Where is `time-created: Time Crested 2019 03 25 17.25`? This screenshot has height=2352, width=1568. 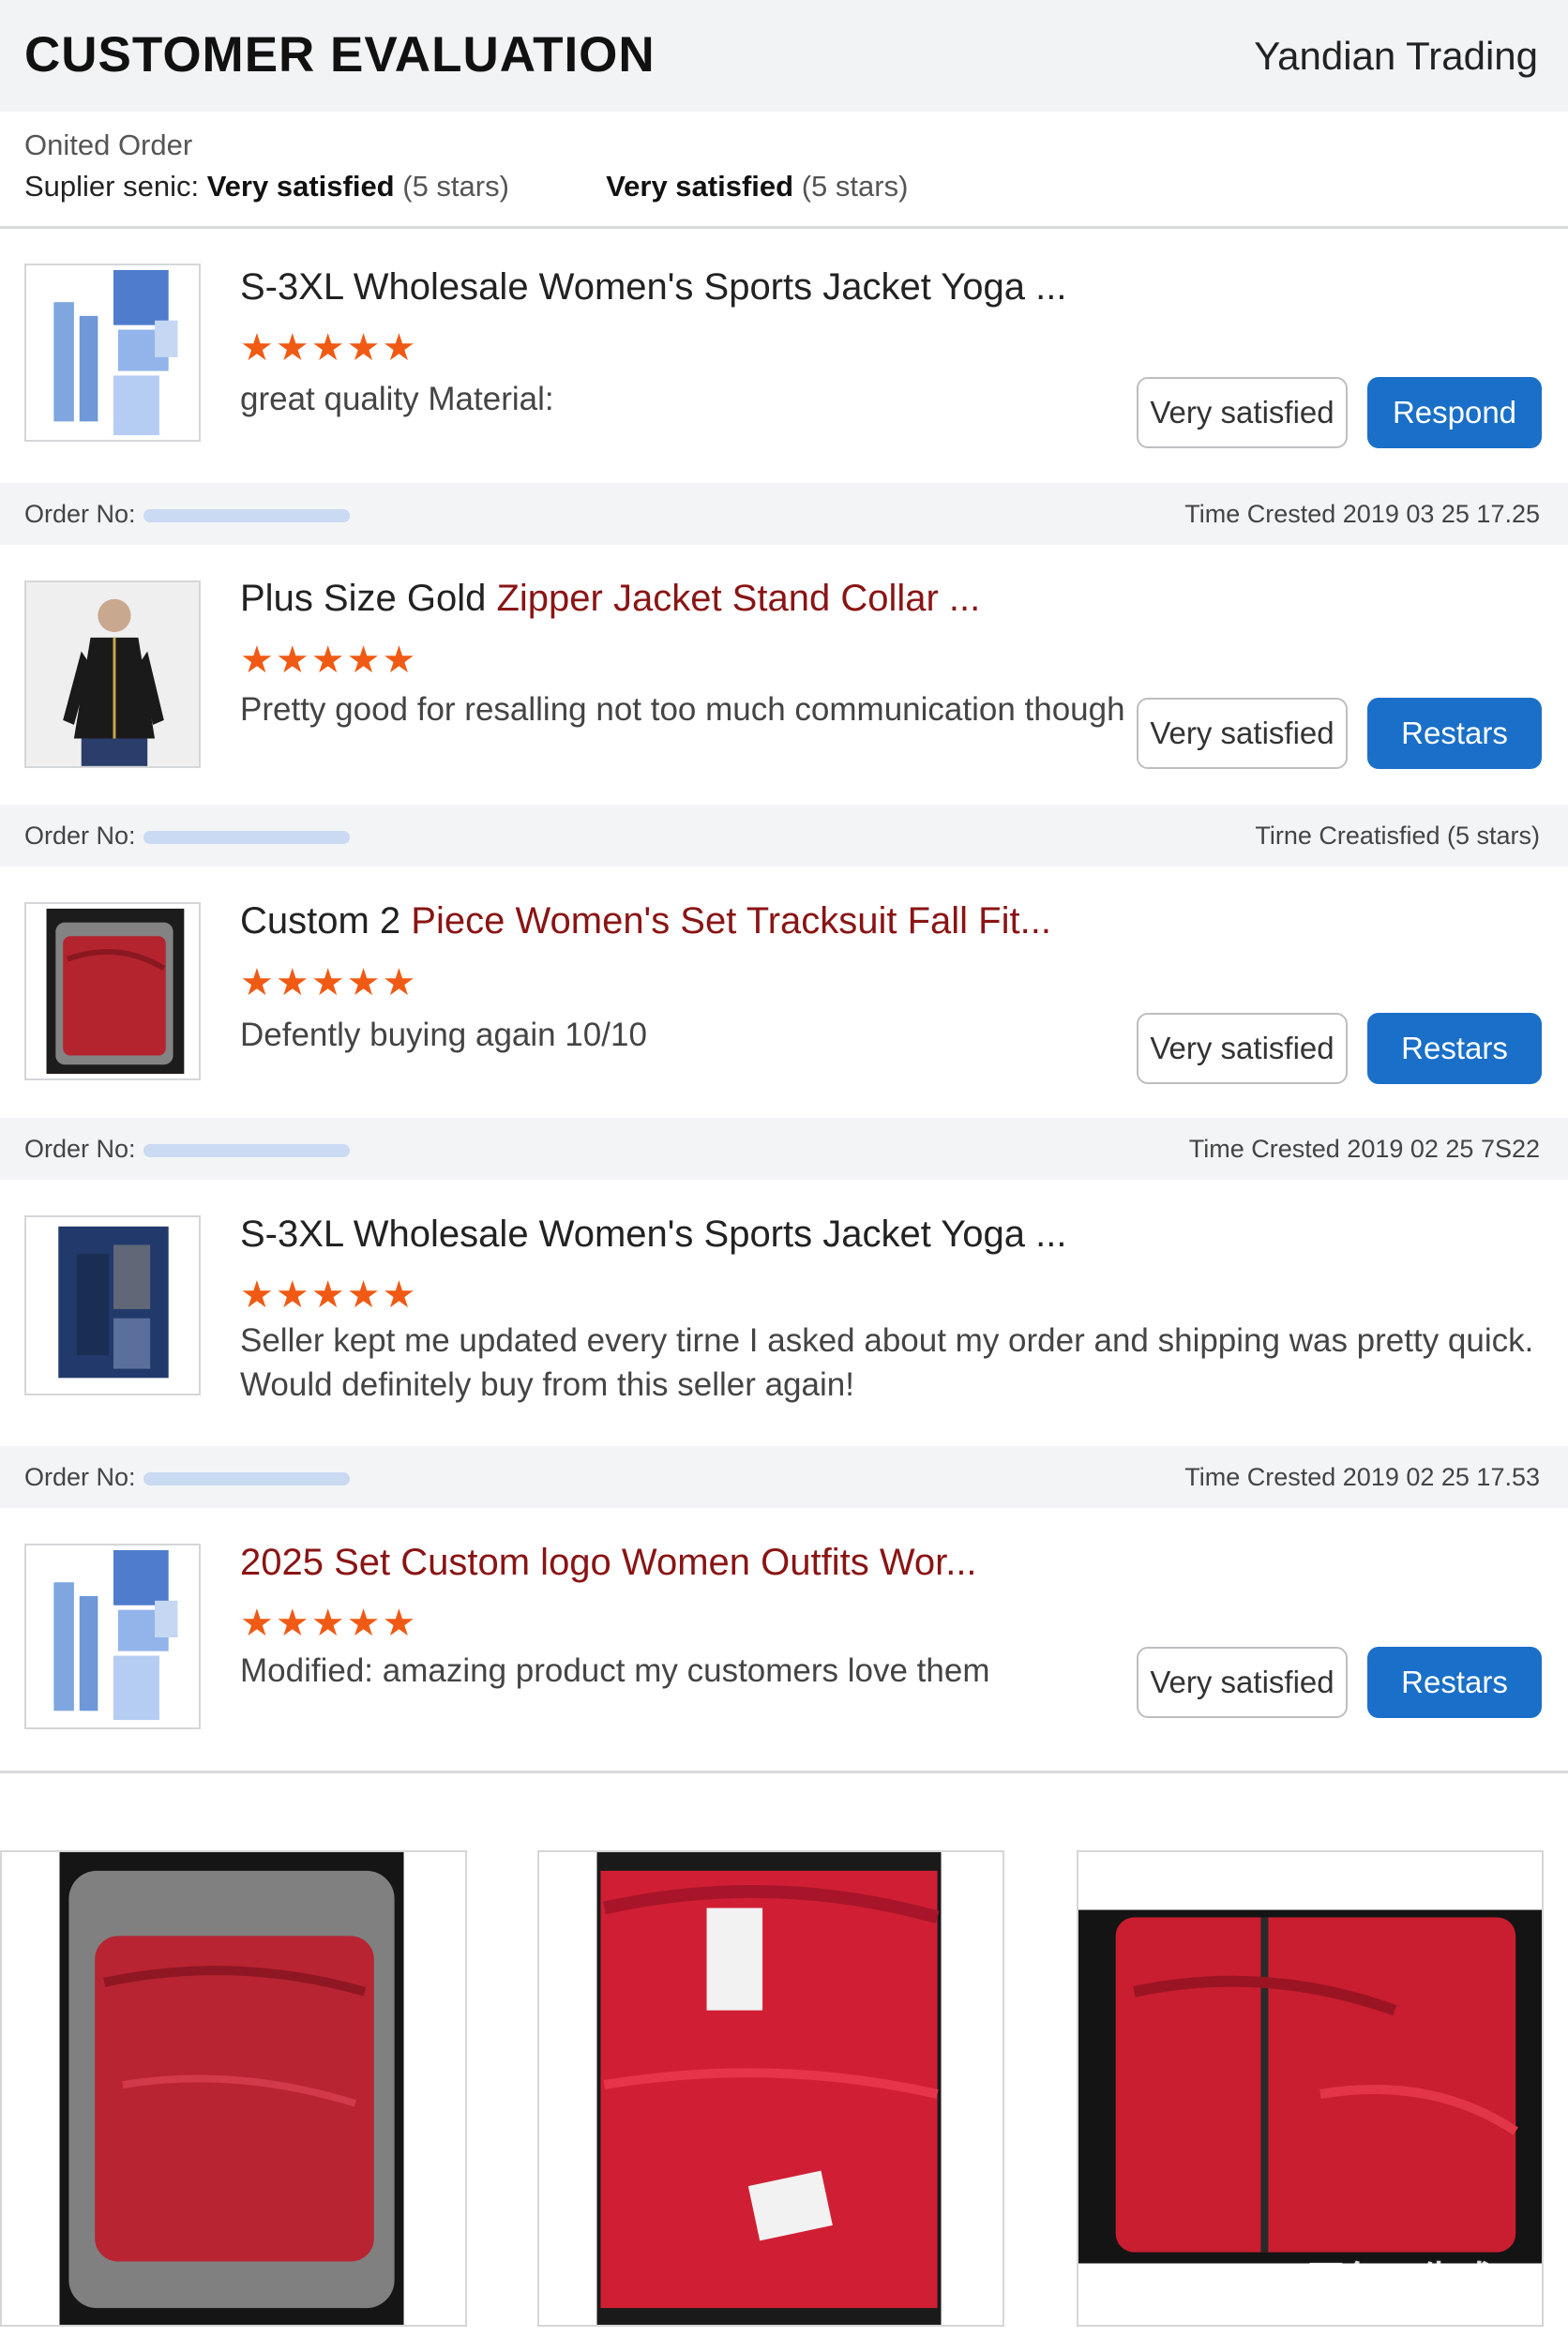
time-created: Time Crested 2019 03 25 17.25 is located at coordinates (1362, 514).